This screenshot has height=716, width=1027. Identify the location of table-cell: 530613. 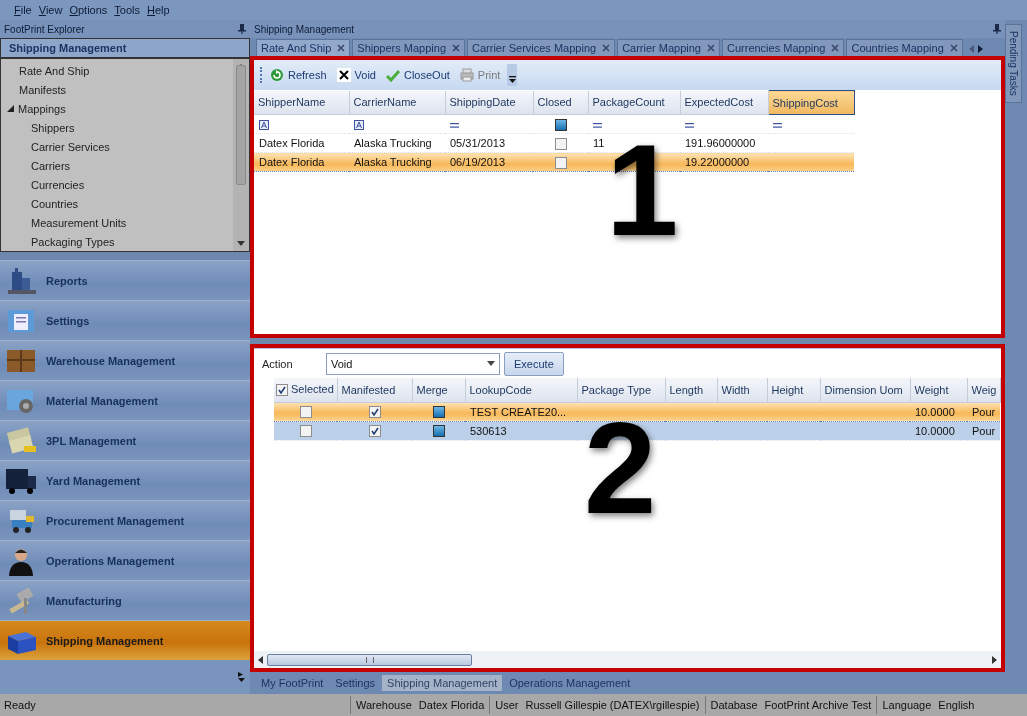
(521, 430).